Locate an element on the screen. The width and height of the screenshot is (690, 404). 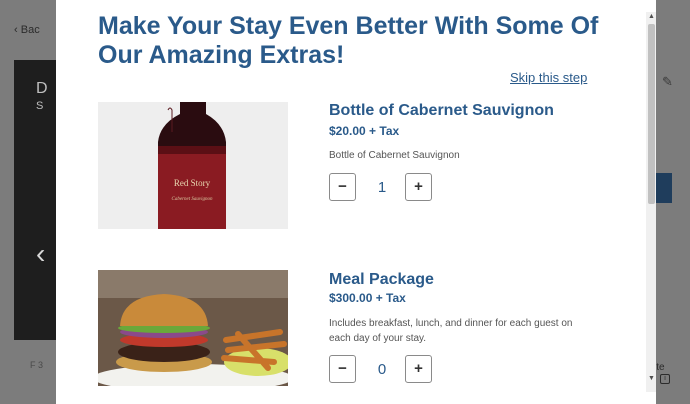
product-description: Bottle of Cabernet Sauvignon is located at coordinates (394, 155).